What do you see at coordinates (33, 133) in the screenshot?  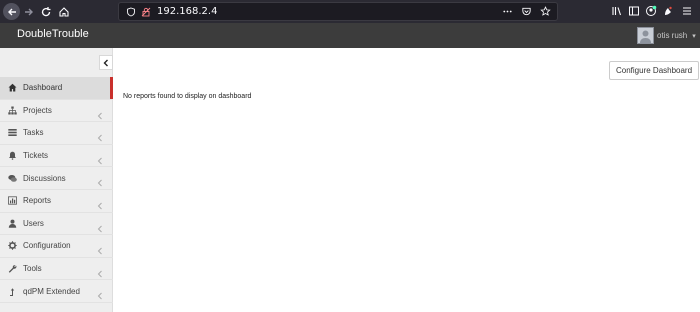 I see `sidebar-item-label: Tasks` at bounding box center [33, 133].